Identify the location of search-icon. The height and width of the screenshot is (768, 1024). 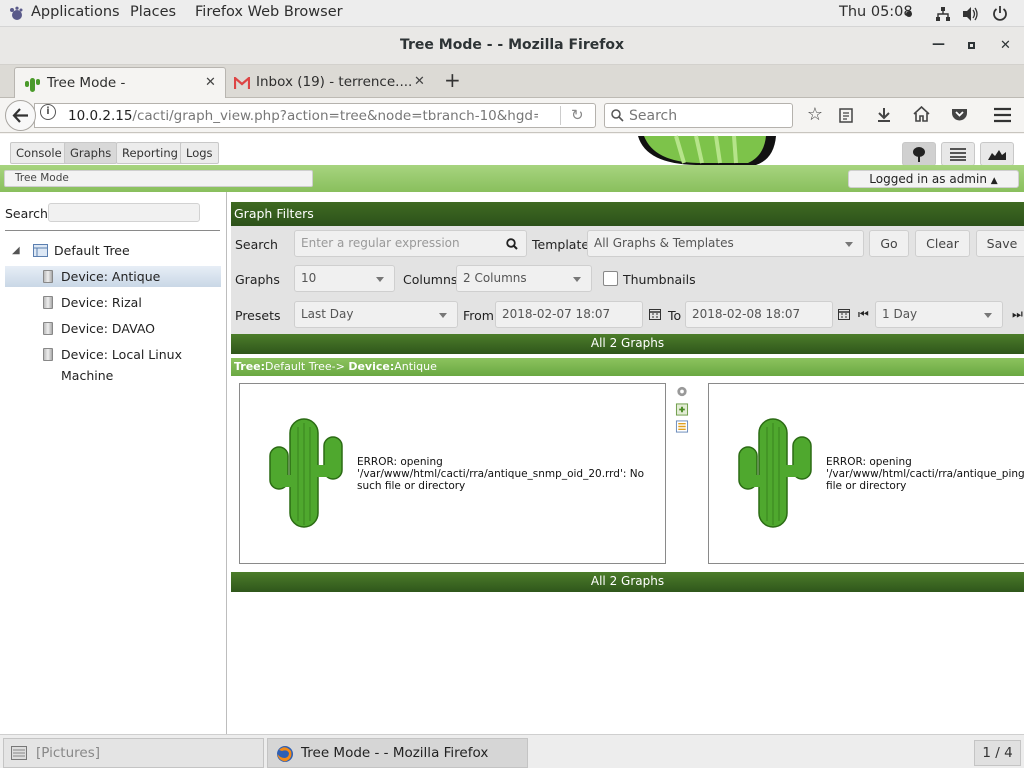
(512, 244).